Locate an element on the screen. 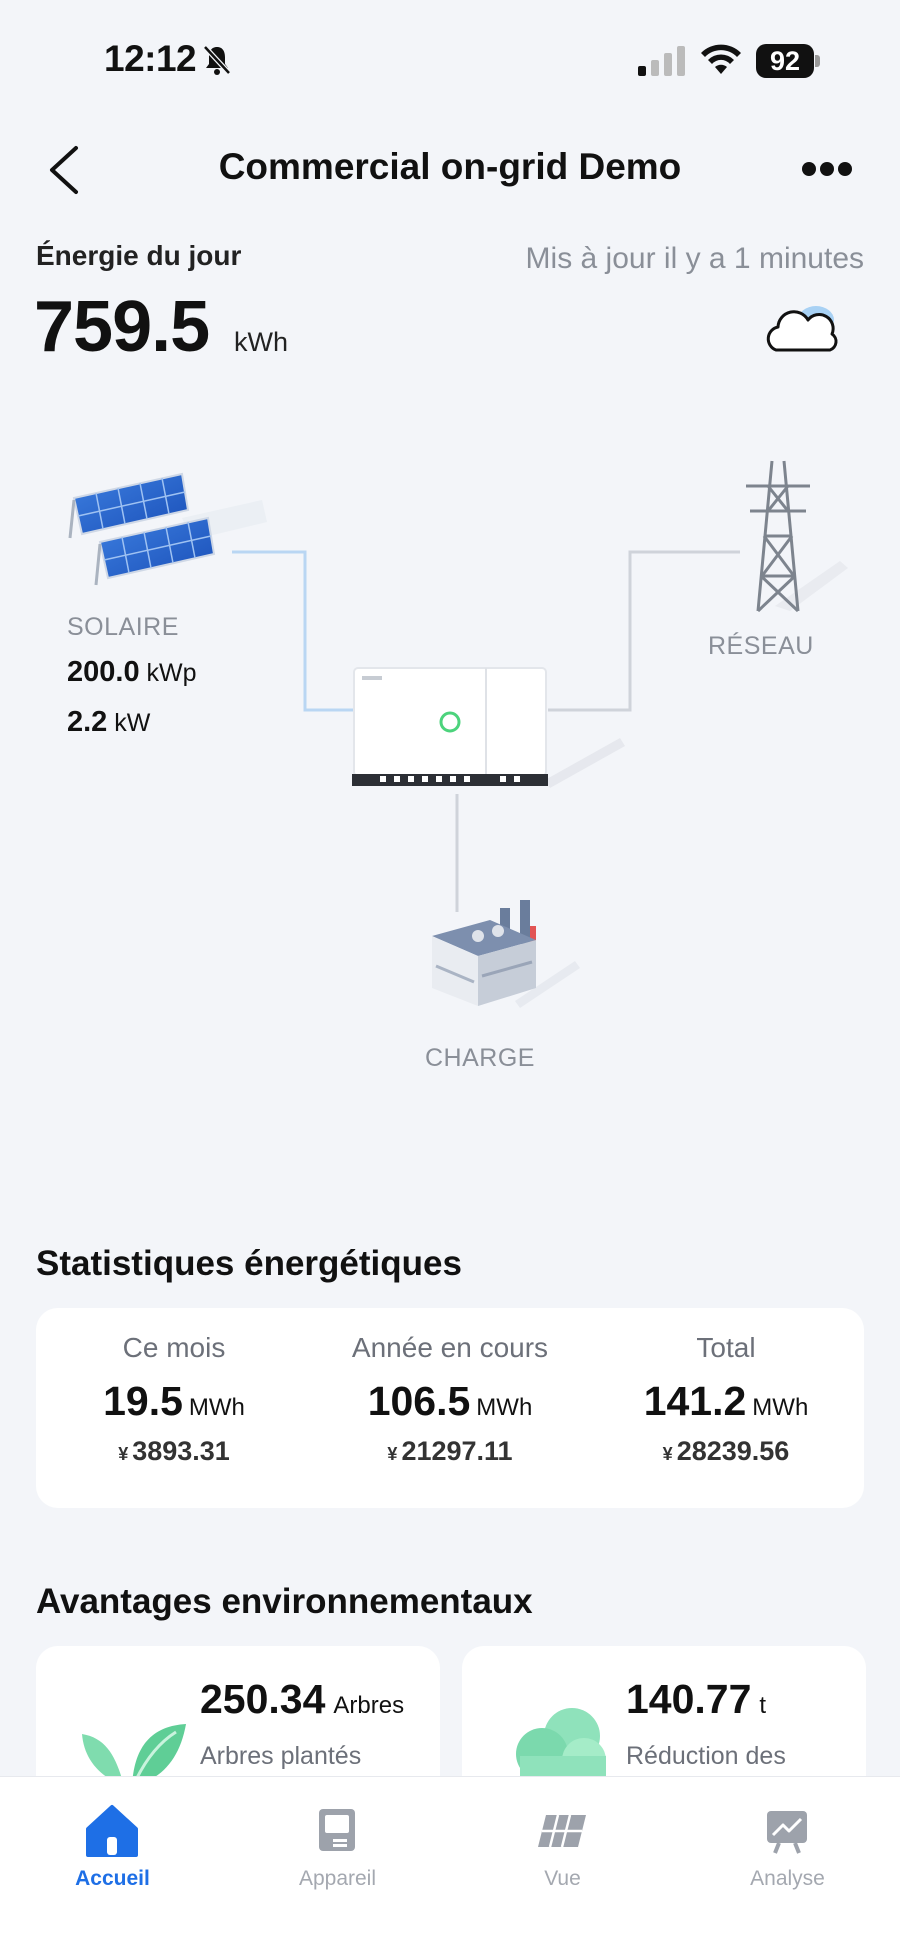 This screenshot has width=900, height=1951. nav-item-home: Accueil is located at coordinates (112, 1847).